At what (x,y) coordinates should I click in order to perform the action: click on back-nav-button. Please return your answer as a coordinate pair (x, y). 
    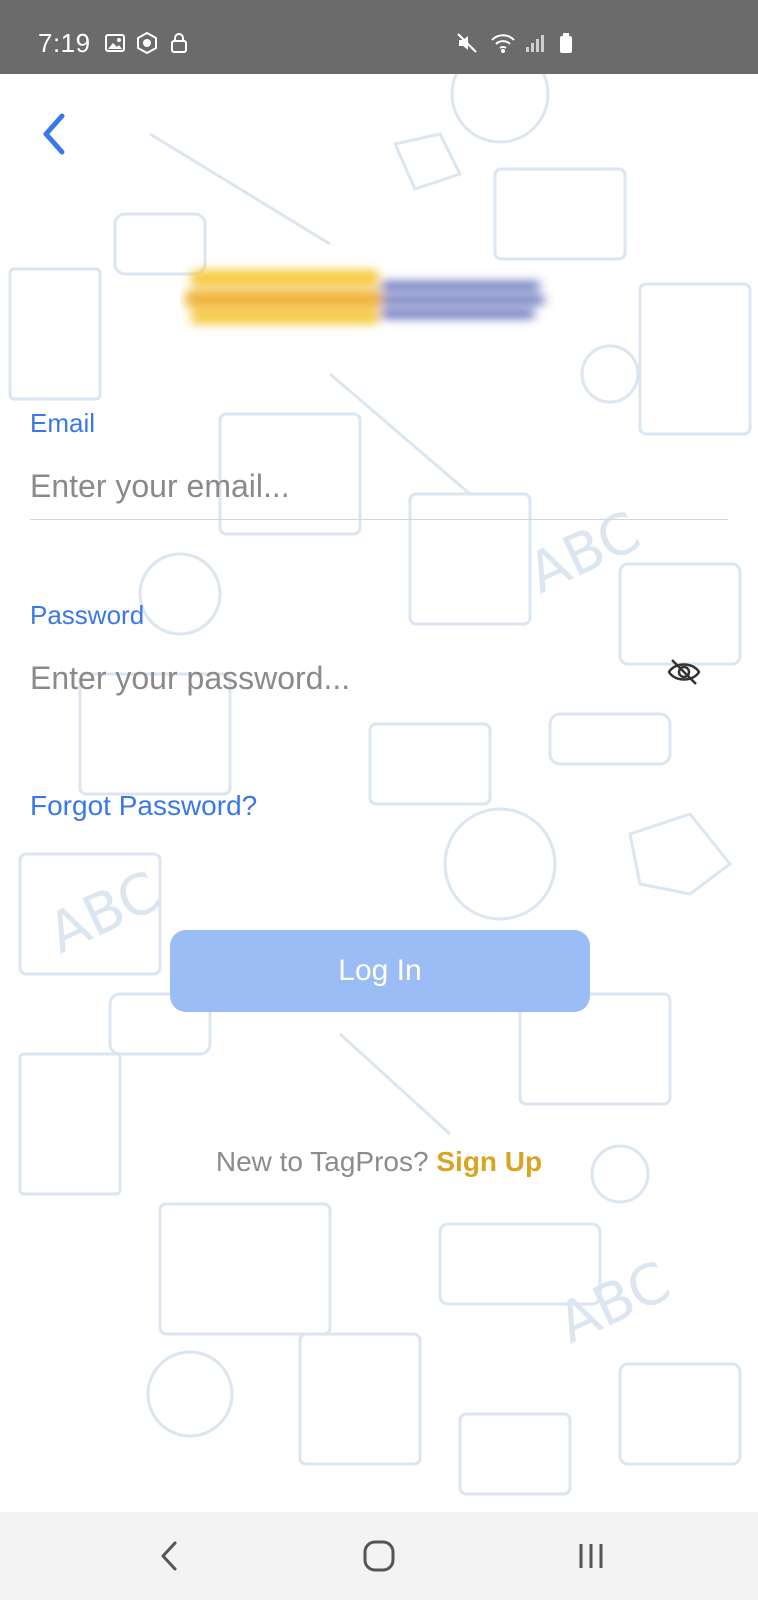
    Looking at the image, I should click on (169, 1556).